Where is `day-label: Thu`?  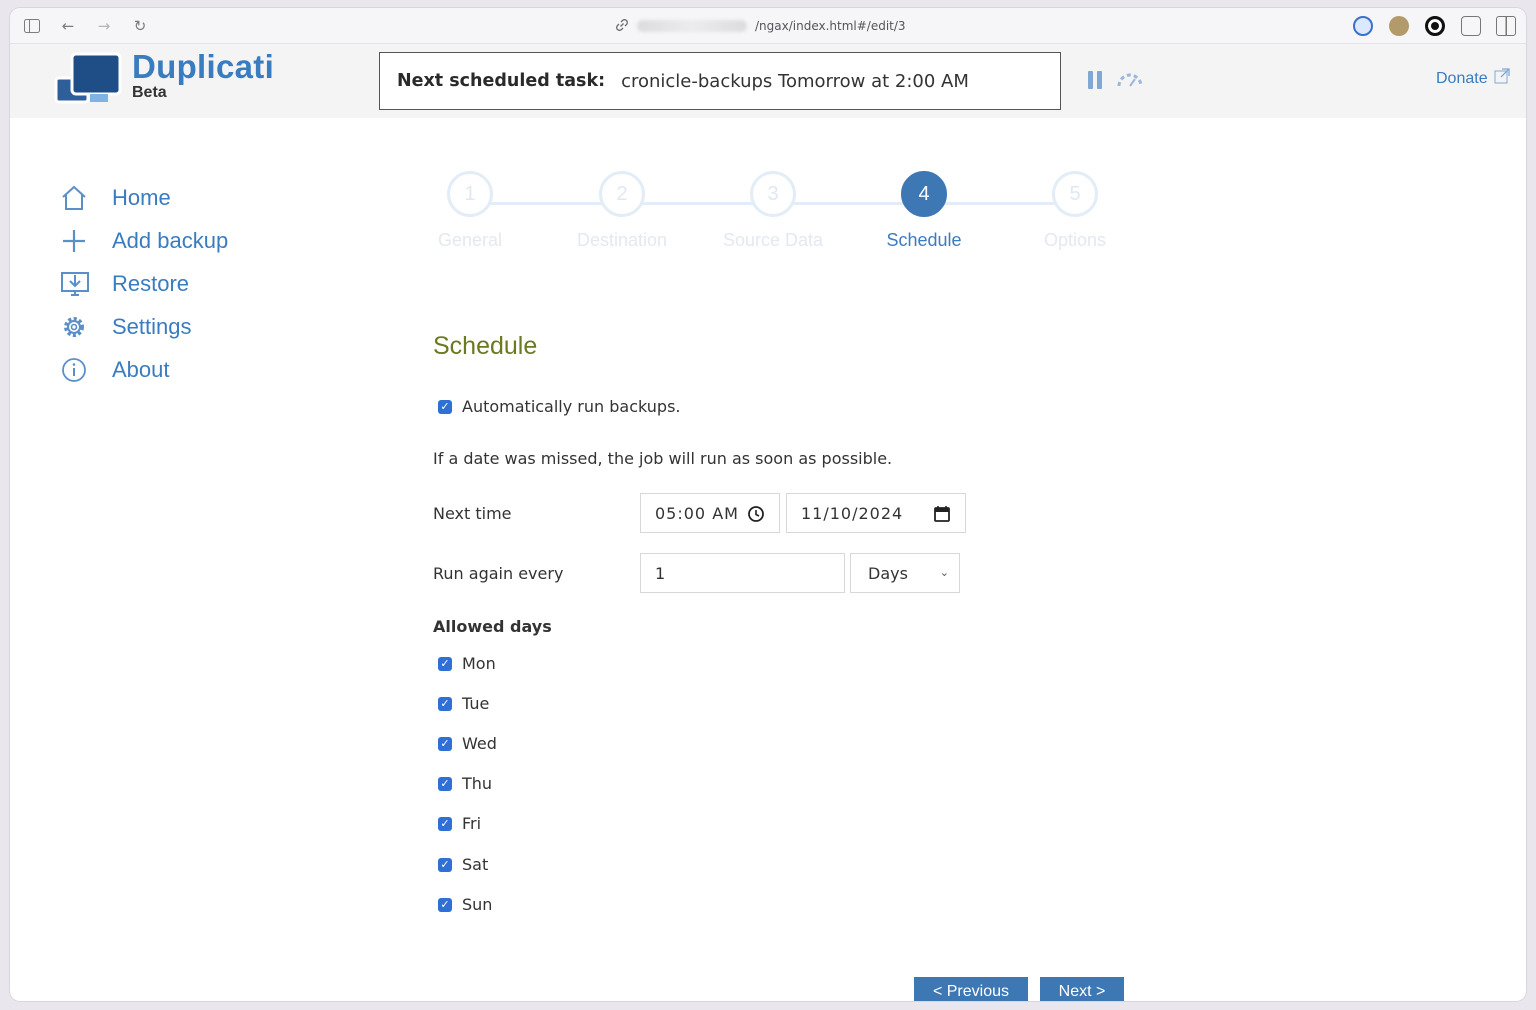
day-label: Thu is located at coordinates (477, 783).